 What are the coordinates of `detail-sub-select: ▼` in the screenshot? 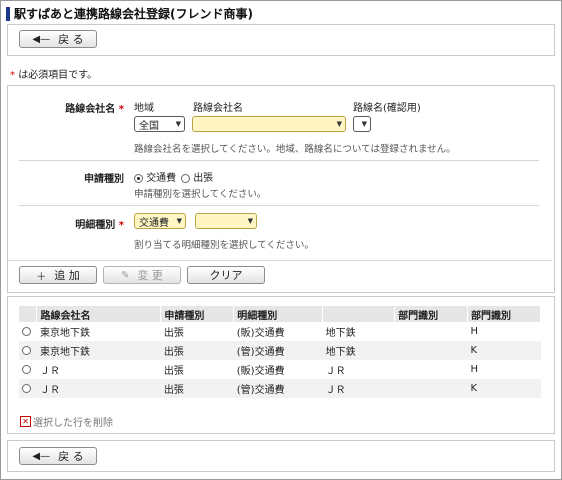 It's located at (226, 221).